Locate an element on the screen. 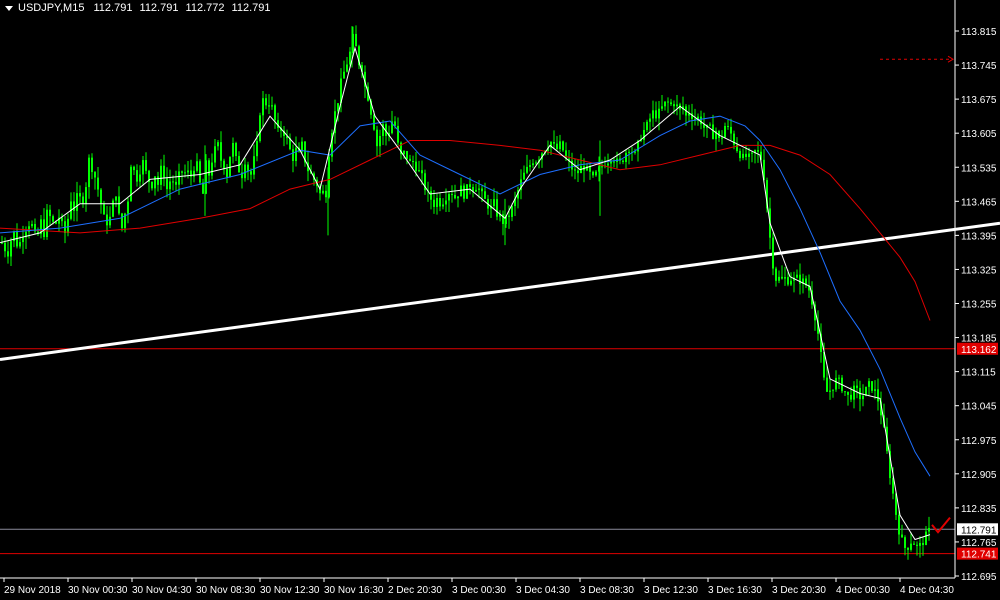 Image resolution: width=1000 pixels, height=600 pixels. price-tick-label: 112.975 is located at coordinates (979, 441).